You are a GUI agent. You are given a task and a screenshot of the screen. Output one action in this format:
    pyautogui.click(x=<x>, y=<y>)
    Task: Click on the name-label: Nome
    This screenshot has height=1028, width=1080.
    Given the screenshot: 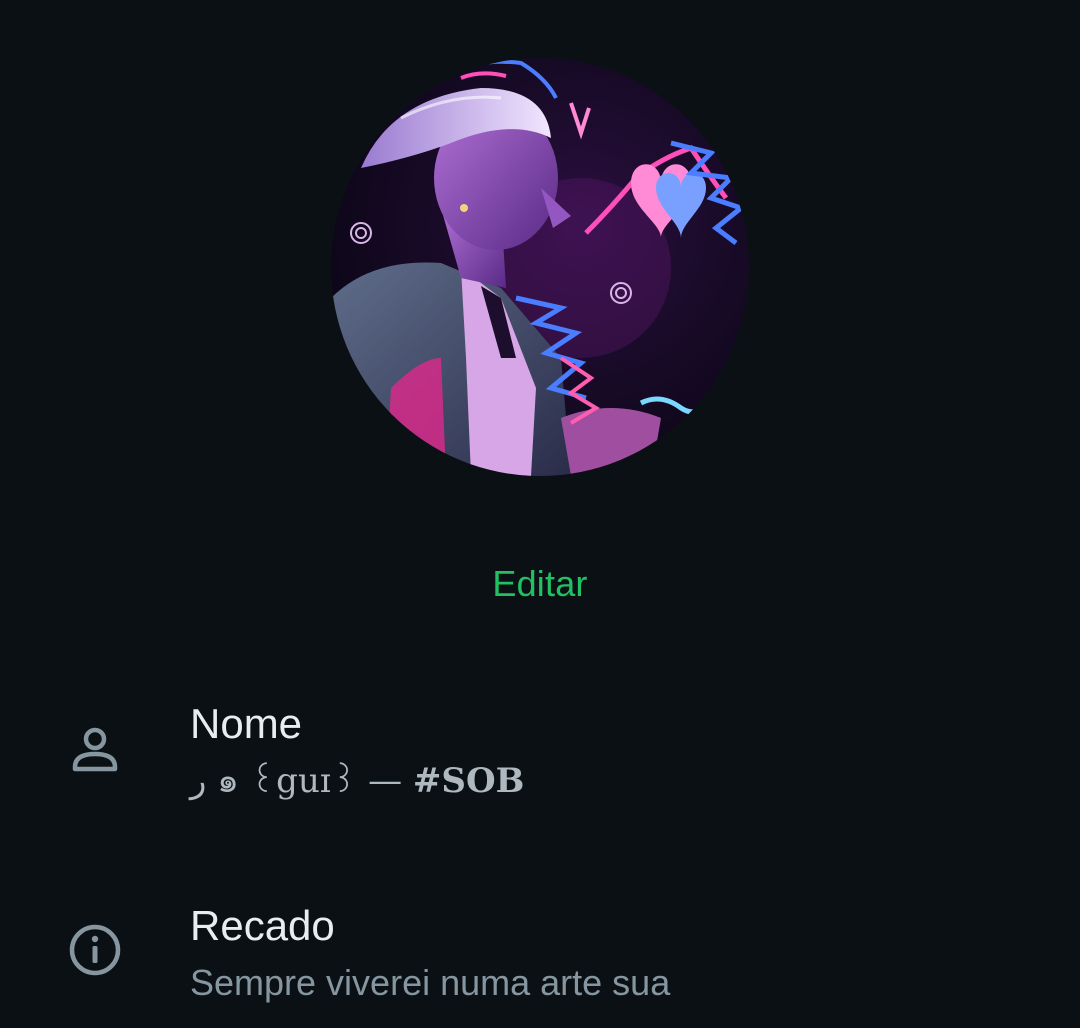 What is the action you would take?
    pyautogui.click(x=246, y=723)
    